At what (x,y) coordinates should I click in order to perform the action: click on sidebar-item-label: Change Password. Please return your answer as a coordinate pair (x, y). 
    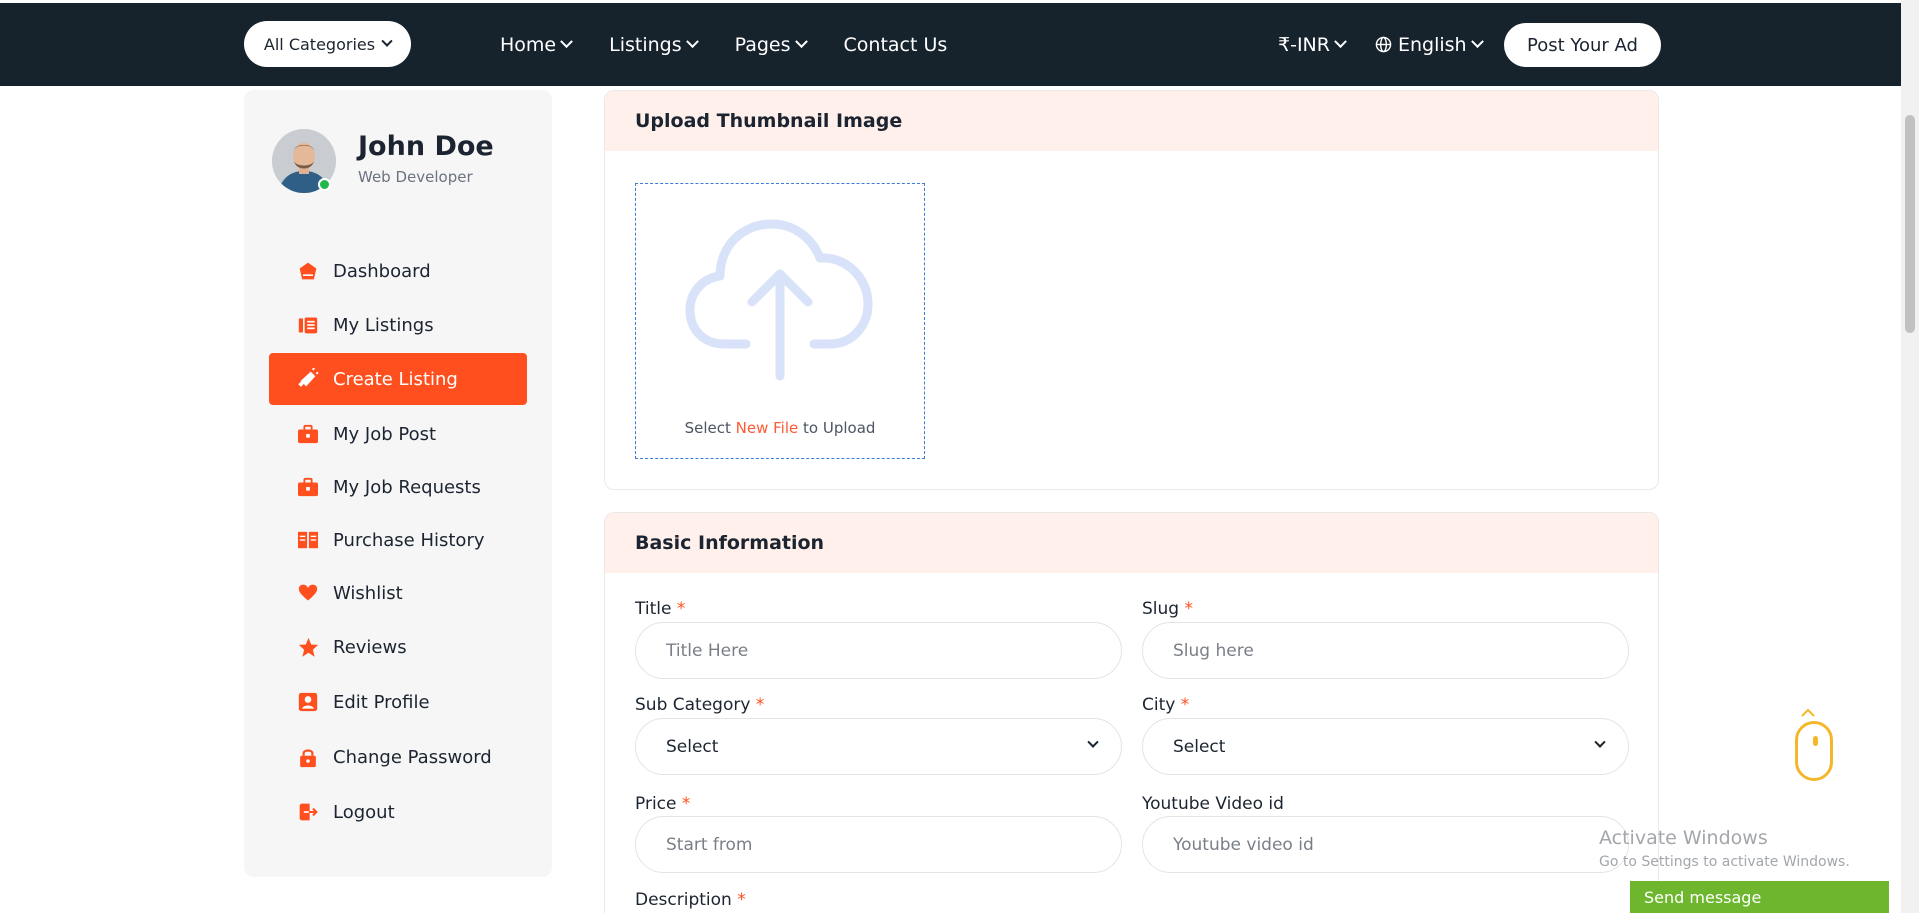
    Looking at the image, I should click on (412, 757).